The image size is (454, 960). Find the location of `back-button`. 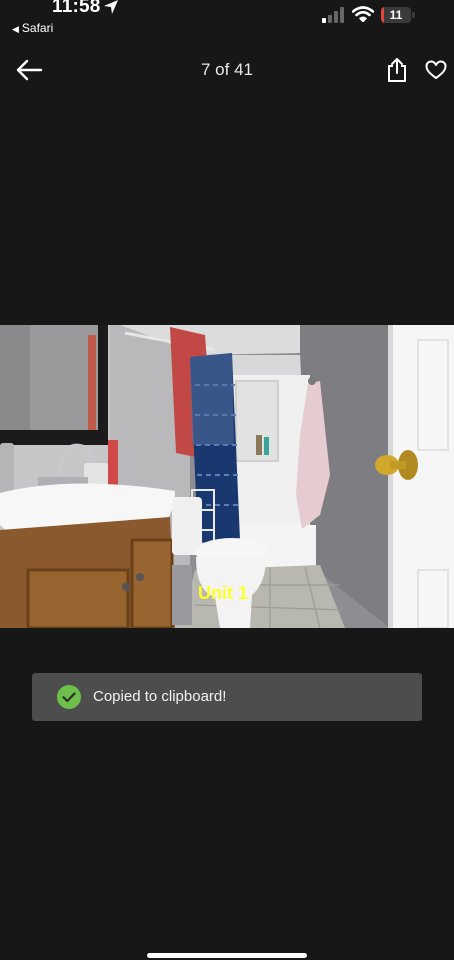

back-button is located at coordinates (29, 70).